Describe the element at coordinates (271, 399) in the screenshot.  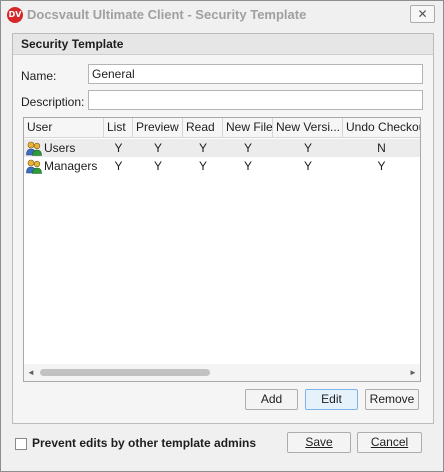
I see `add-button: Add` at that location.